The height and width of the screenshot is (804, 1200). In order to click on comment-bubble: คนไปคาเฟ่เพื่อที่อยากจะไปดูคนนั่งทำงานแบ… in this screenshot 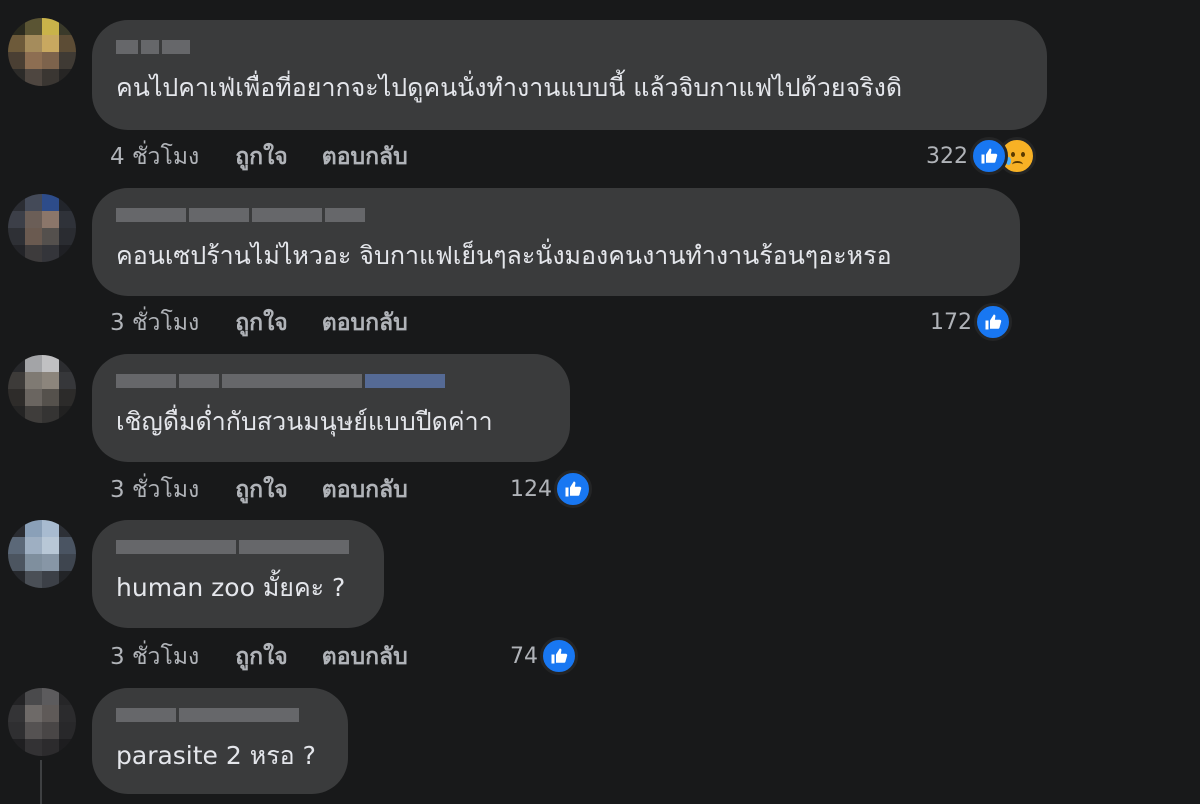, I will do `click(569, 75)`.